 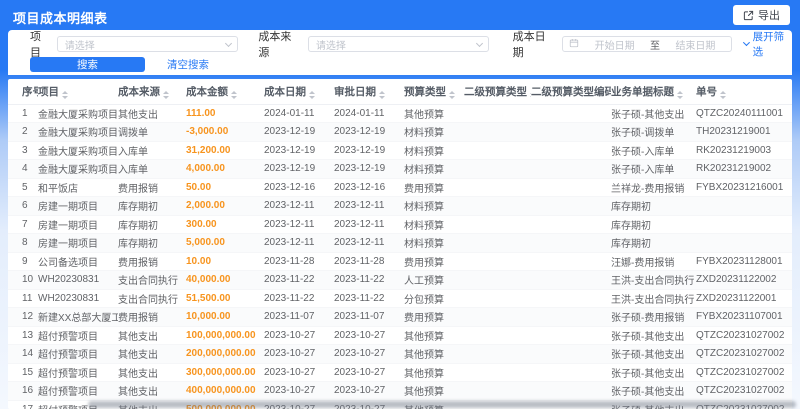 I want to click on table-cell: 10,000.00, so click(x=225, y=317).